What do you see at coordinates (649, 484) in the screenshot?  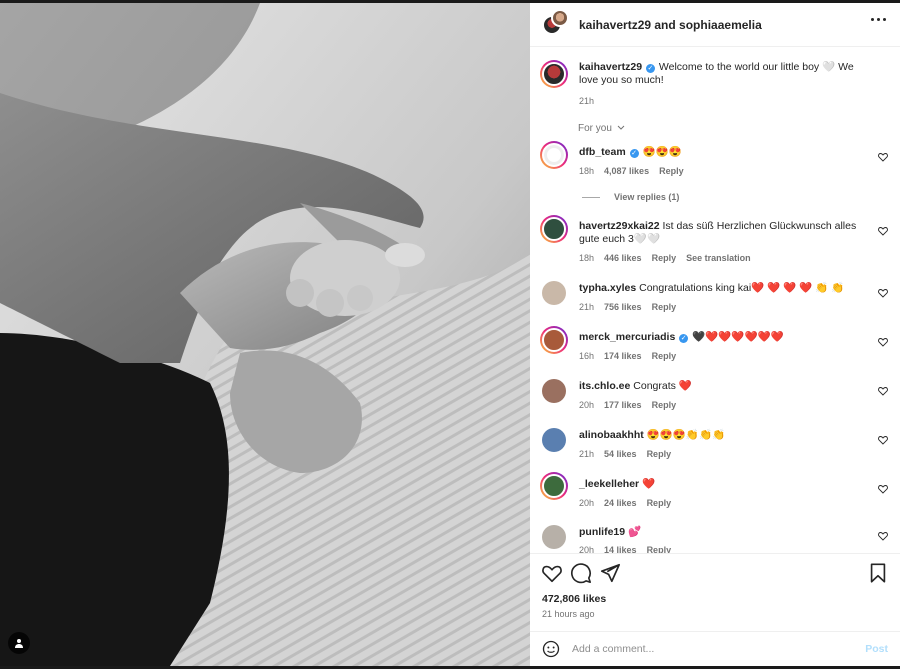 I see `comment-text: ❤️` at bounding box center [649, 484].